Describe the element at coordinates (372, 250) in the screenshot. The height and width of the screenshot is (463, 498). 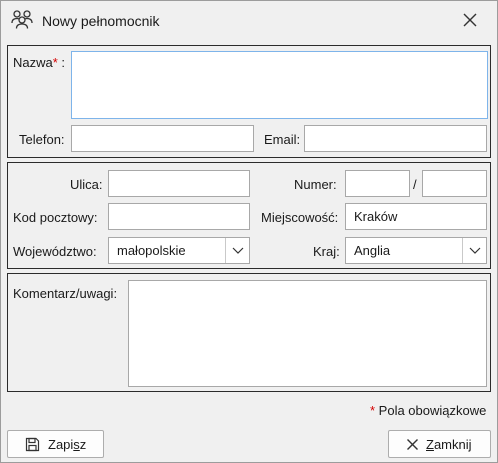
I see `country-select-value: Anglia` at that location.